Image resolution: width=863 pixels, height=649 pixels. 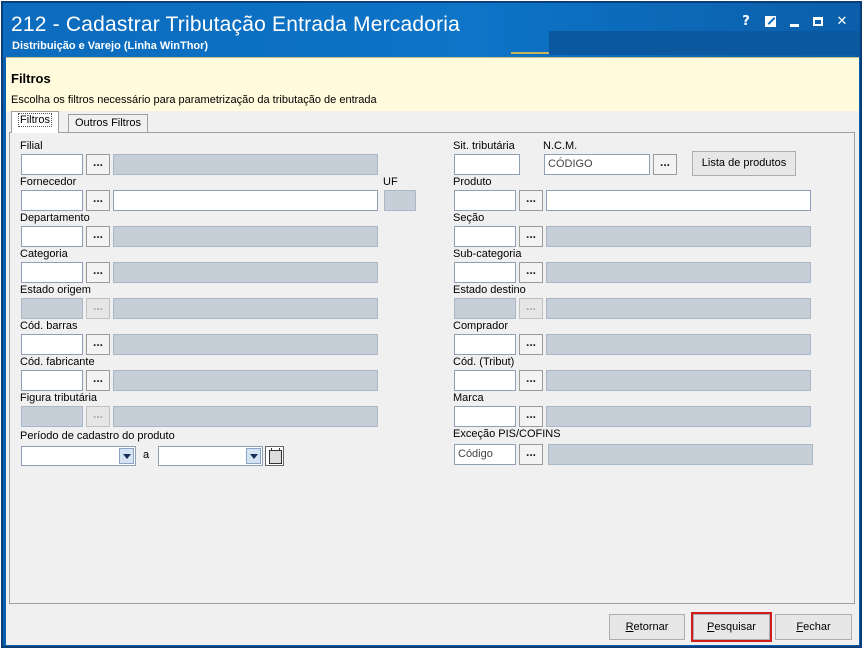 I want to click on departamento-code-input, so click(x=52, y=236).